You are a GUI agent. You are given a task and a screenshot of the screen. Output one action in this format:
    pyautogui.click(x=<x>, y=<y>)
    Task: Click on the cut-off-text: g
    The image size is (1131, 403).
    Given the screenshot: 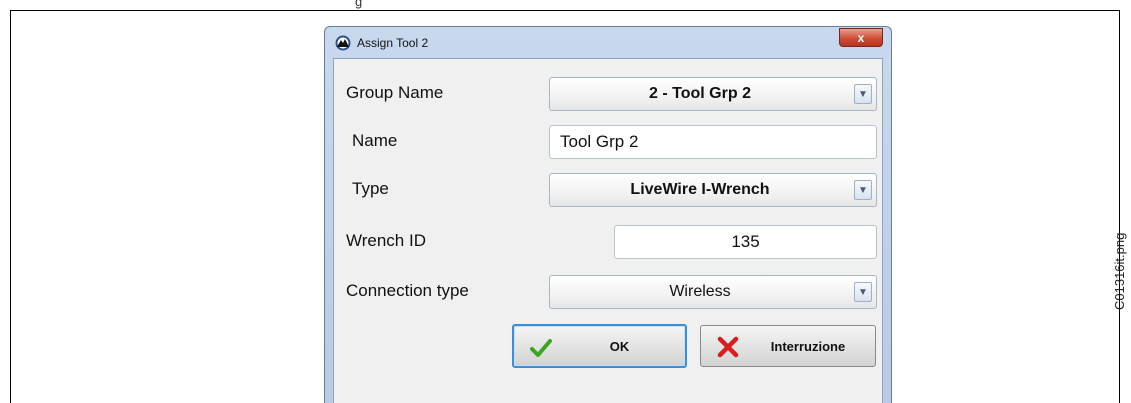 What is the action you would take?
    pyautogui.click(x=359, y=4)
    